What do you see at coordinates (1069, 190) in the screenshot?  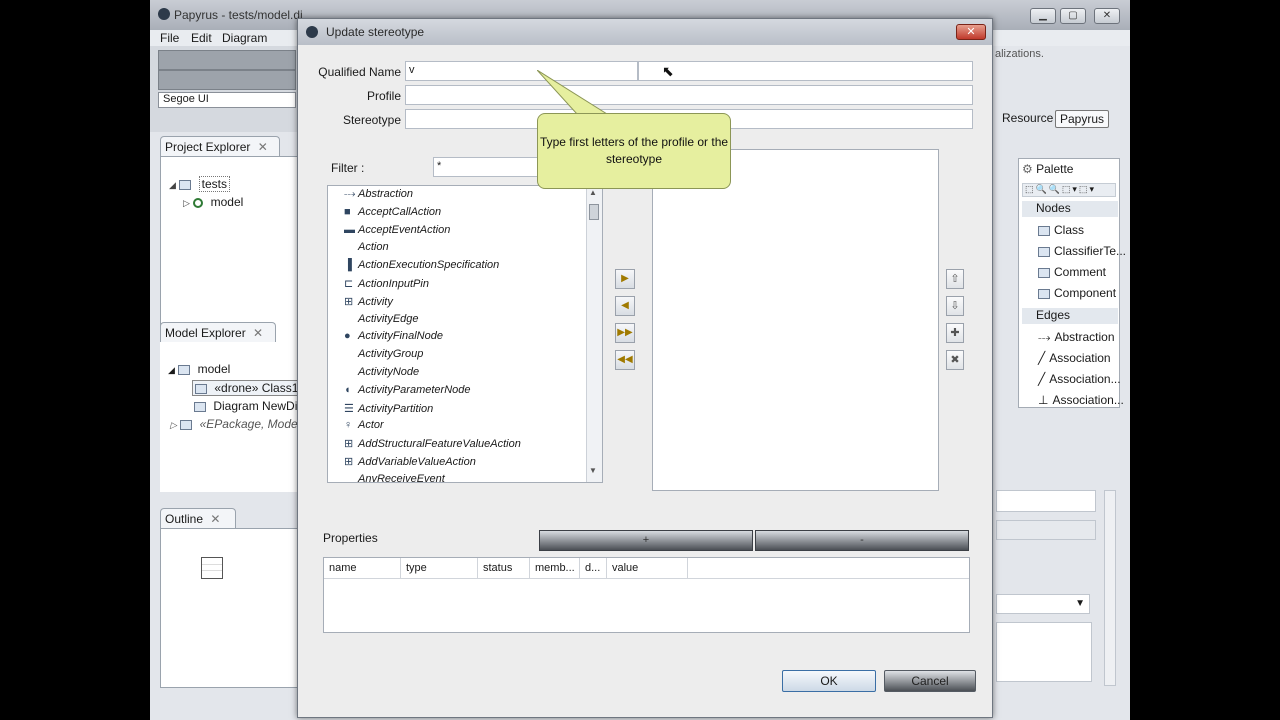 I see `palette-toolbar: ⬚🔍🔍⬚▾⬚▾` at bounding box center [1069, 190].